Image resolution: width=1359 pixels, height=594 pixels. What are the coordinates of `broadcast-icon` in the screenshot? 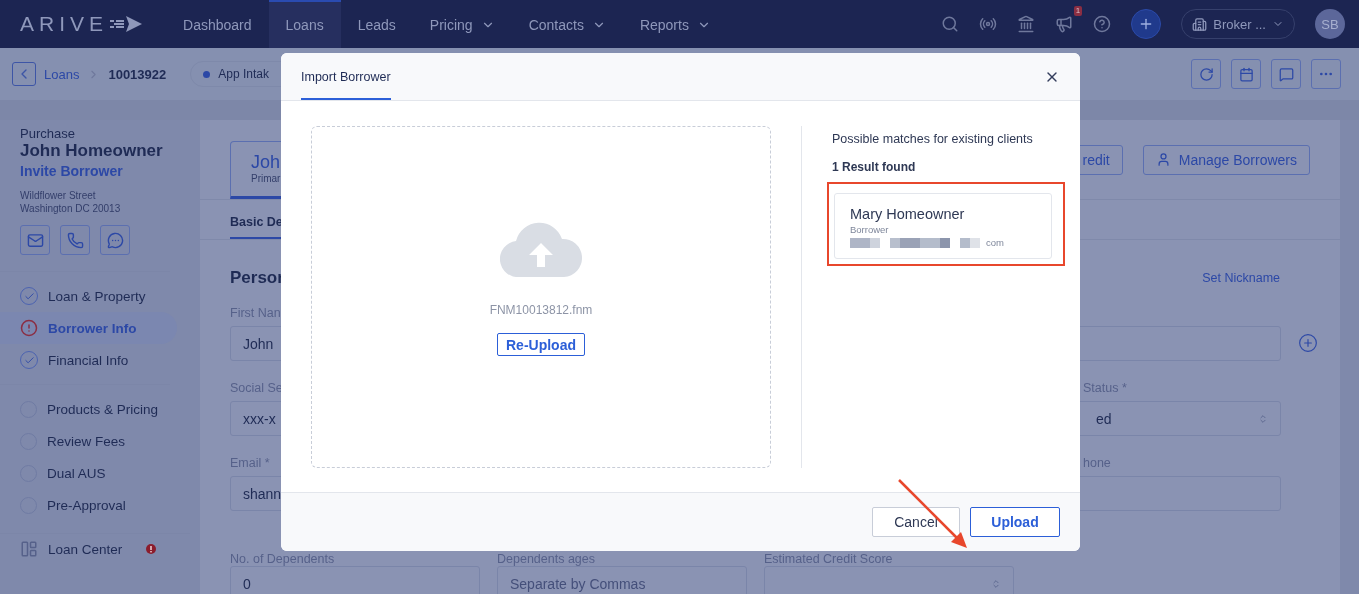 It's located at (988, 24).